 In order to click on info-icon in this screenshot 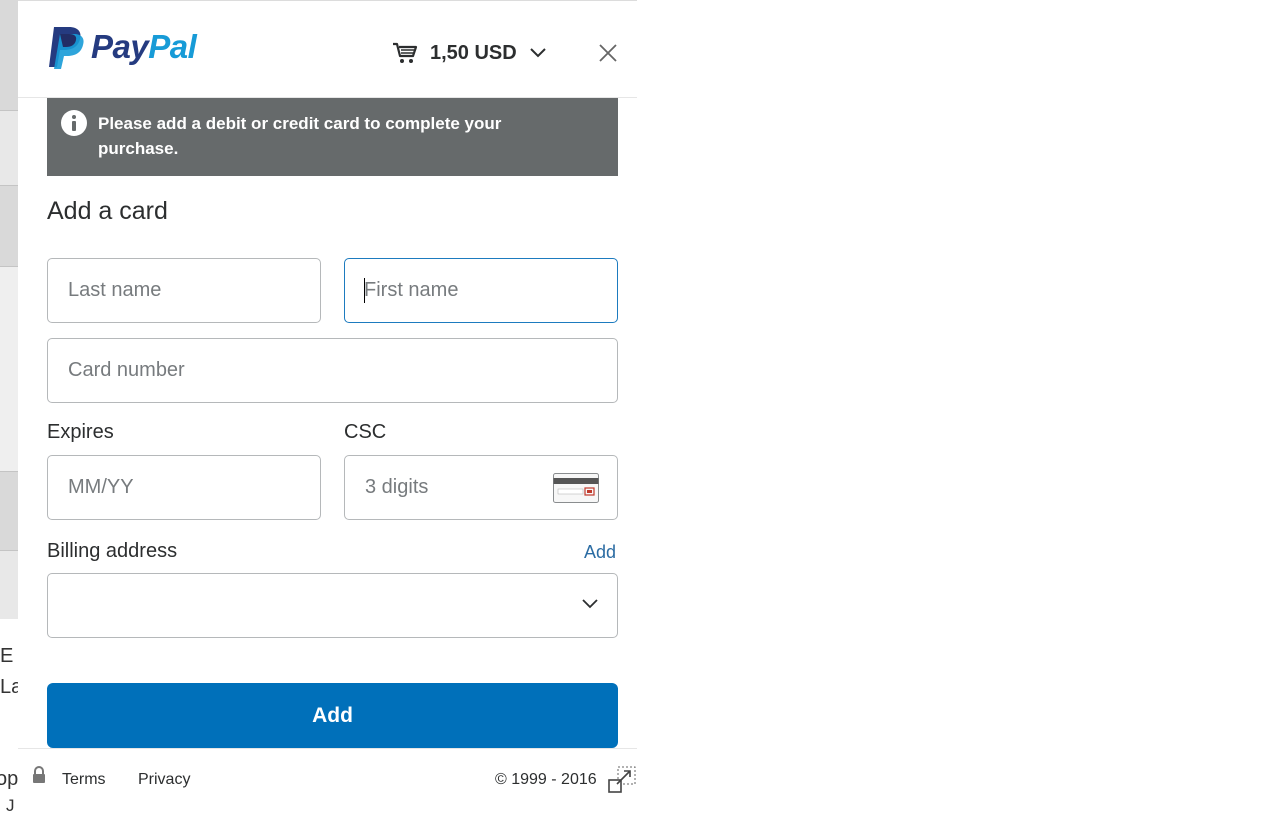, I will do `click(74, 123)`.